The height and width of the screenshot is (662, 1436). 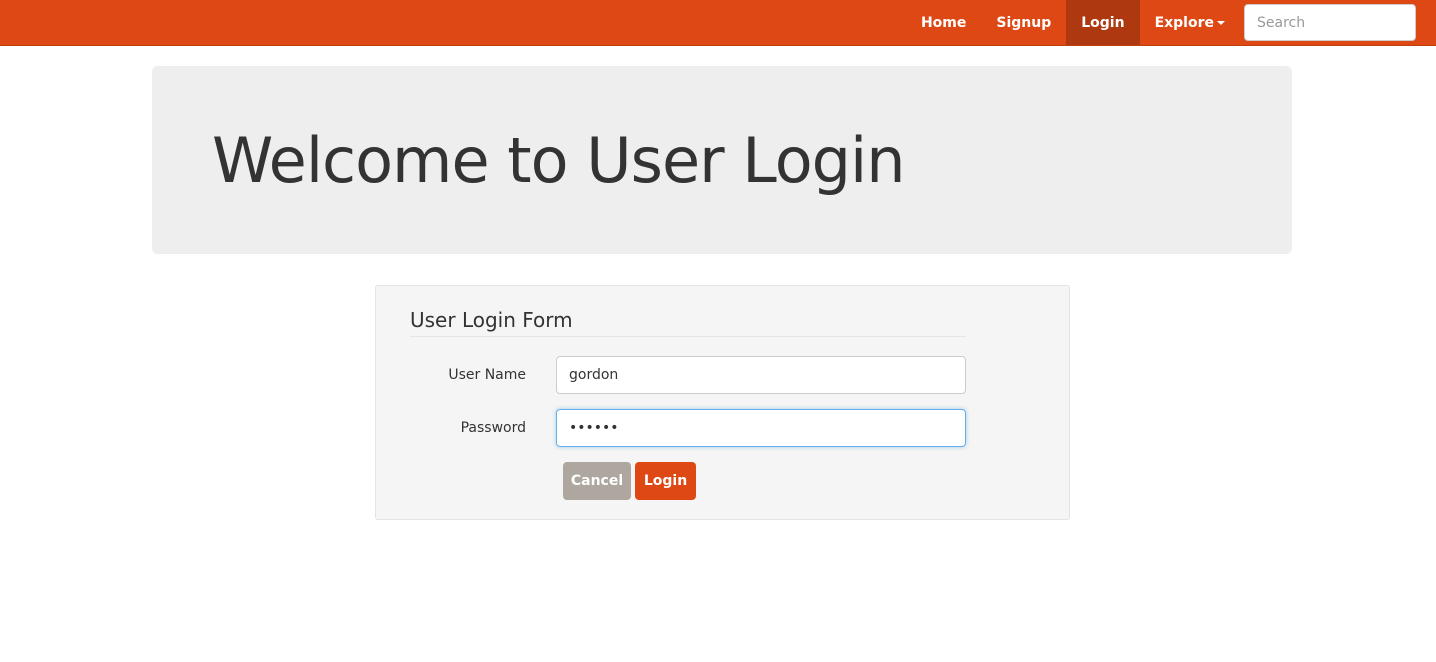 I want to click on login-button: Login, so click(x=665, y=481).